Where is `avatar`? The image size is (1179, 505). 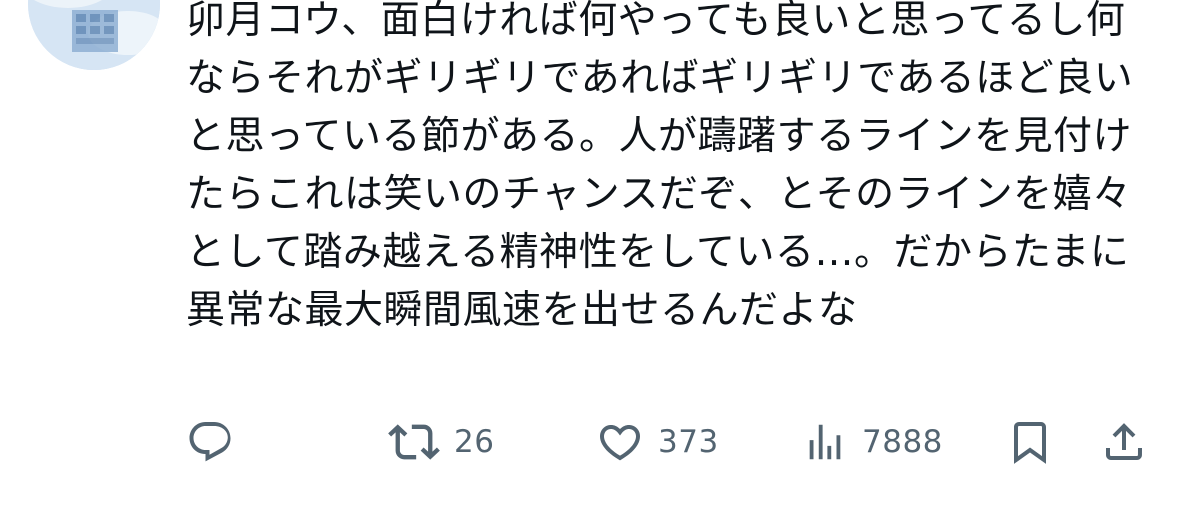 avatar is located at coordinates (94, 35).